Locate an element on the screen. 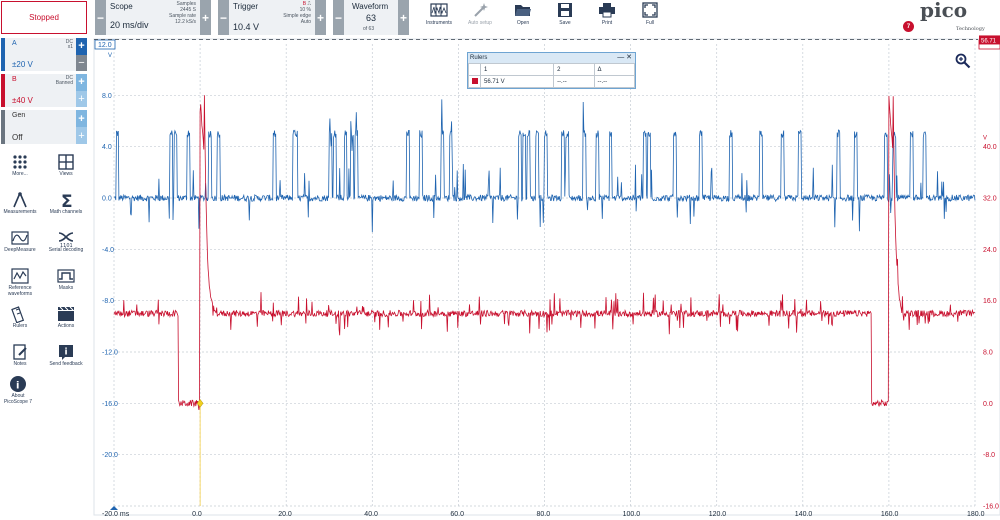  right-axis-tick-label: 8.0 is located at coordinates (988, 353).